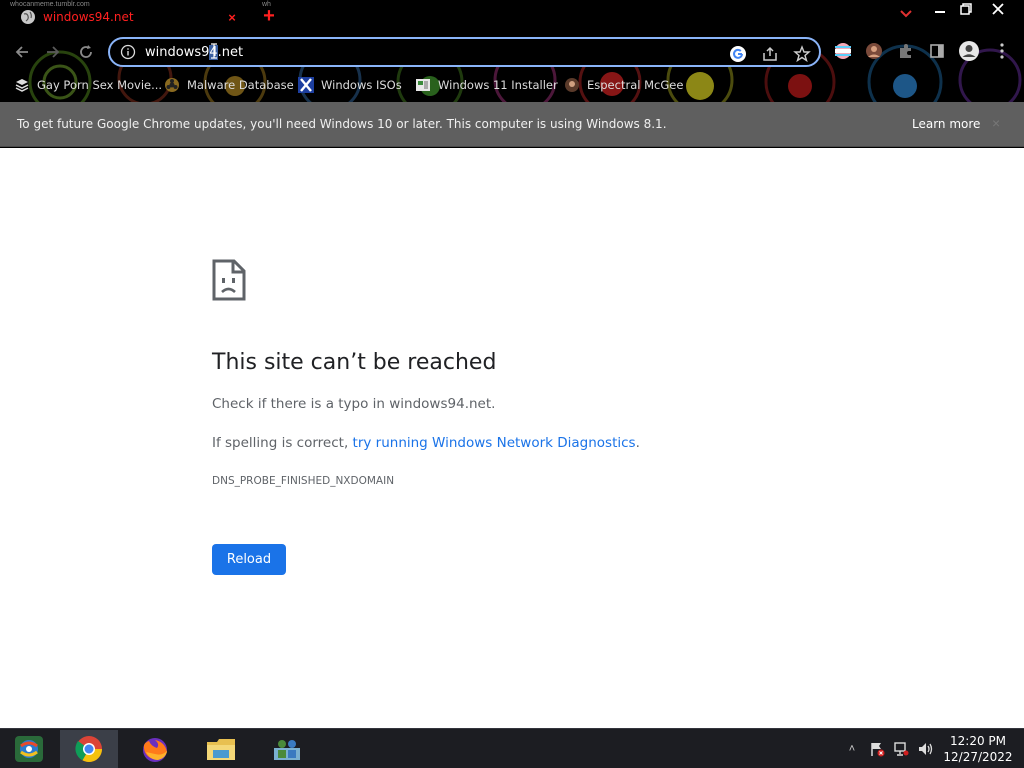 The height and width of the screenshot is (768, 1024). What do you see at coordinates (996, 123) in the screenshot?
I see `infobar-close-button: ×` at bounding box center [996, 123].